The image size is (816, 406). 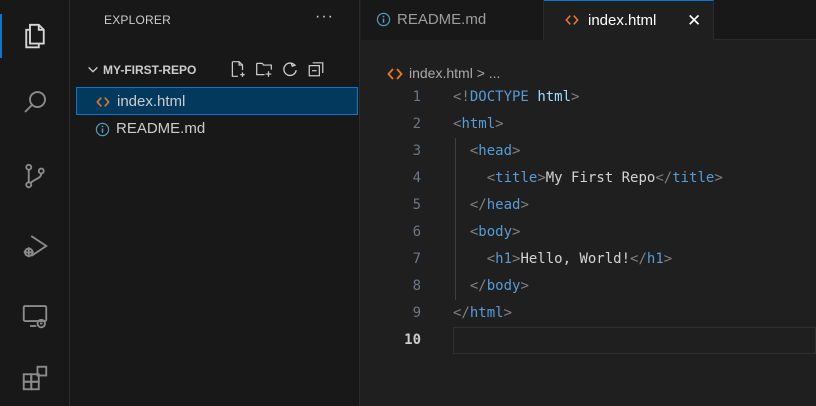 What do you see at coordinates (416, 151) in the screenshot?
I see `line-number: 3` at bounding box center [416, 151].